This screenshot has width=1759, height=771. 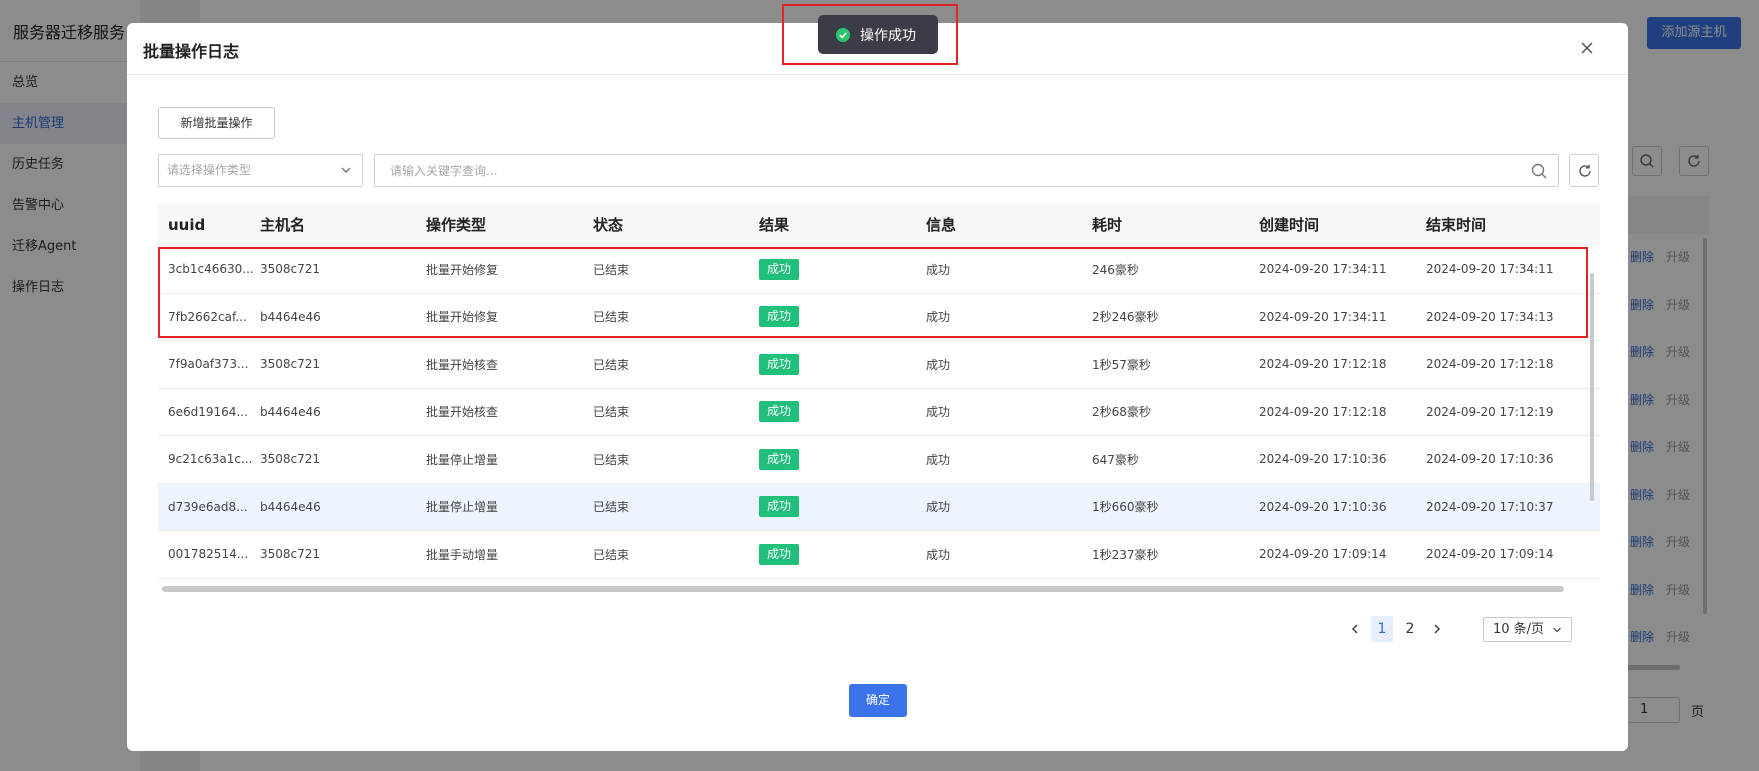 I want to click on column-header-result: 结果, so click(x=774, y=225).